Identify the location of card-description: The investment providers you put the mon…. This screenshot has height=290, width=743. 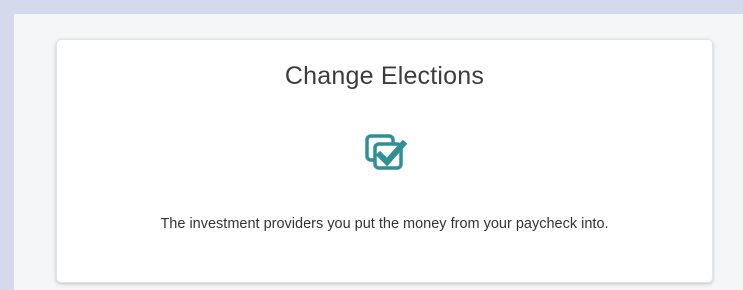
(384, 224).